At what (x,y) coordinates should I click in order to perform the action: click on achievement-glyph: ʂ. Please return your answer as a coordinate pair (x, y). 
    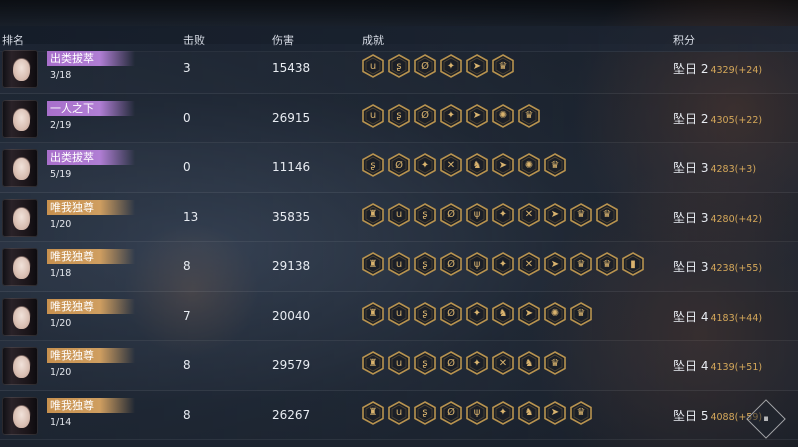
    Looking at the image, I should click on (425, 363).